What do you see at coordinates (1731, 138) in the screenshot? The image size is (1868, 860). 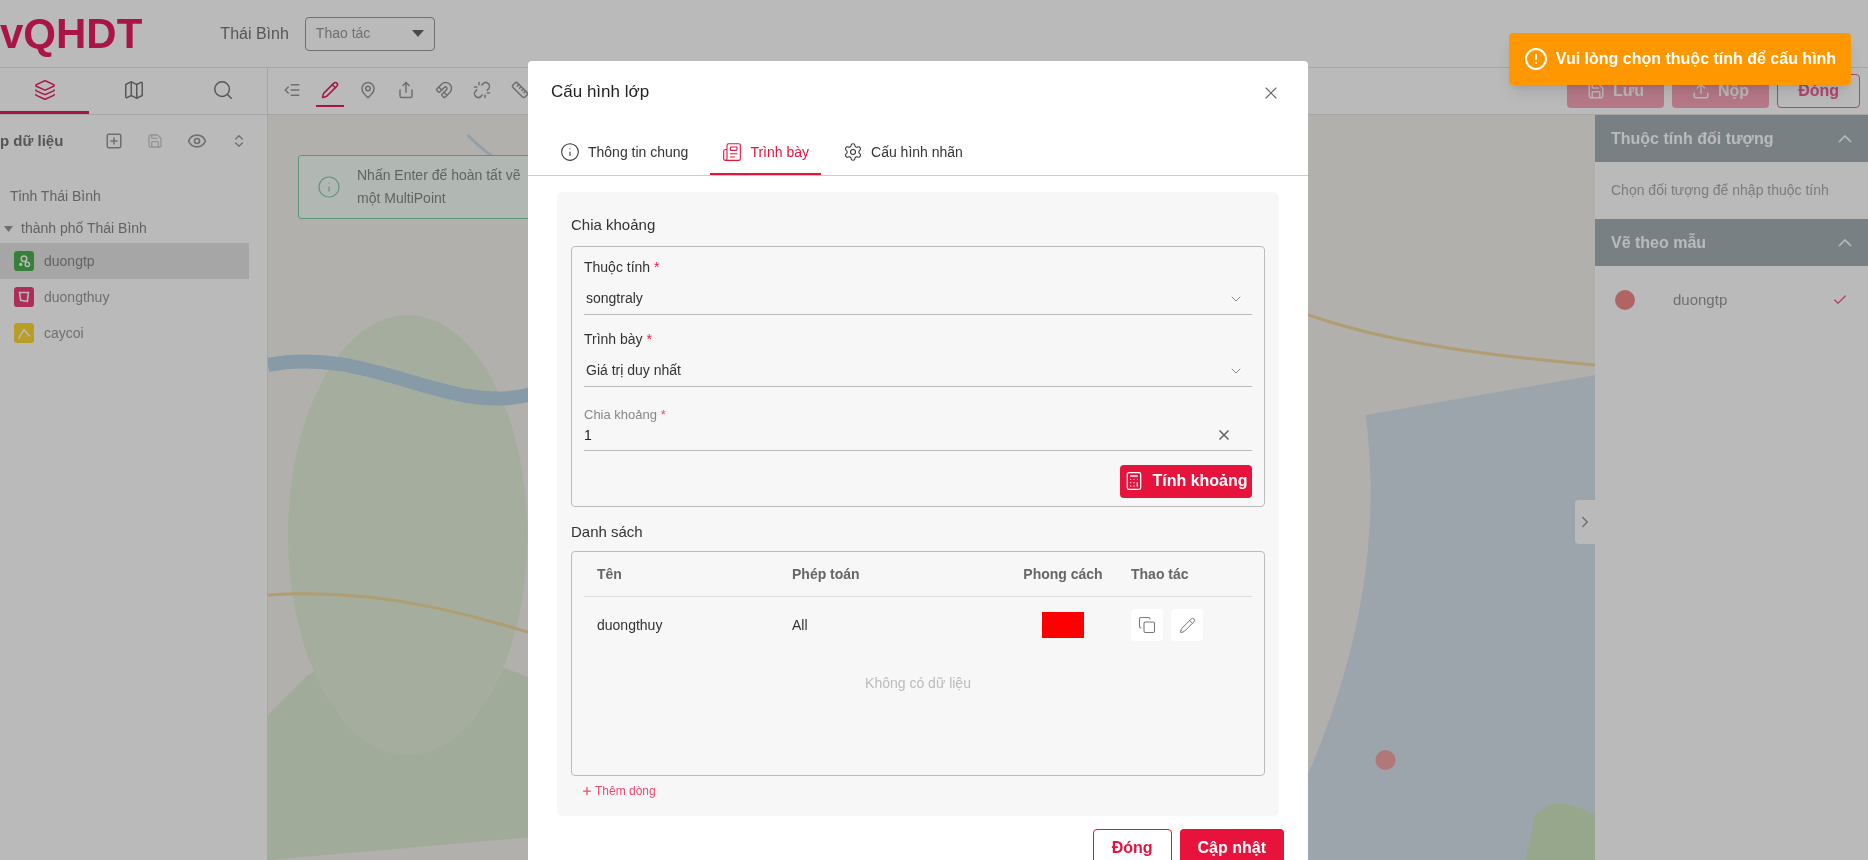 I see `section-header: Thuộc tính đối tượng` at bounding box center [1731, 138].